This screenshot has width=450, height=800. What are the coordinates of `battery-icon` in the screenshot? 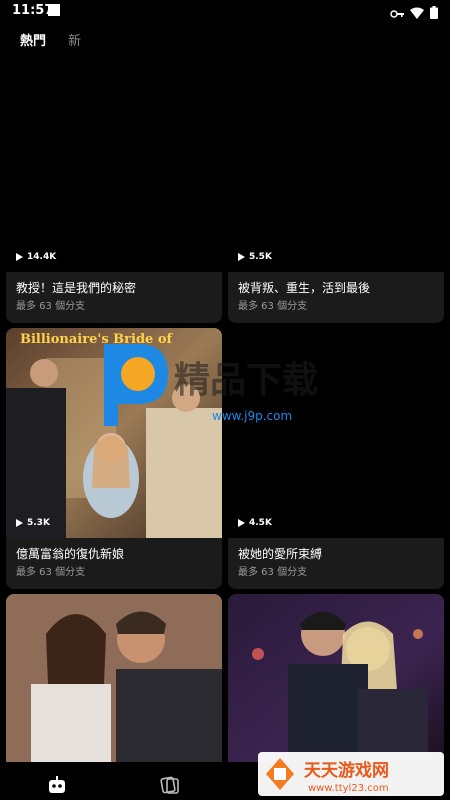 It's located at (434, 13).